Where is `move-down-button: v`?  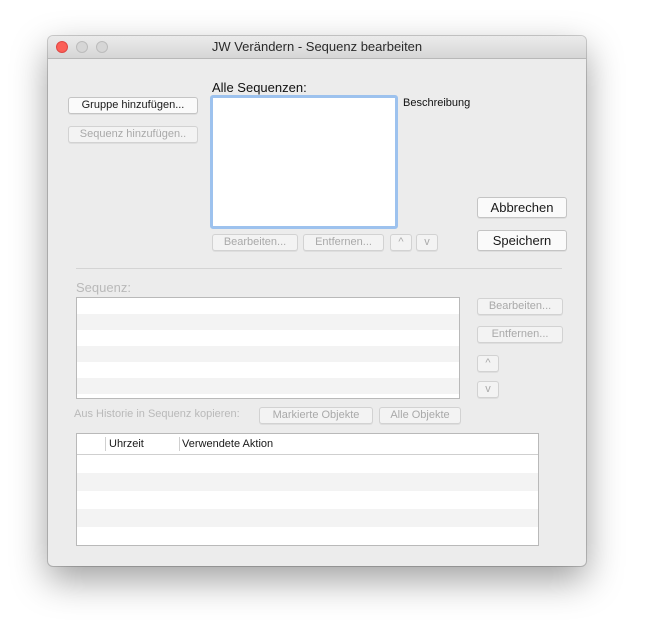
move-down-button: v is located at coordinates (427, 242).